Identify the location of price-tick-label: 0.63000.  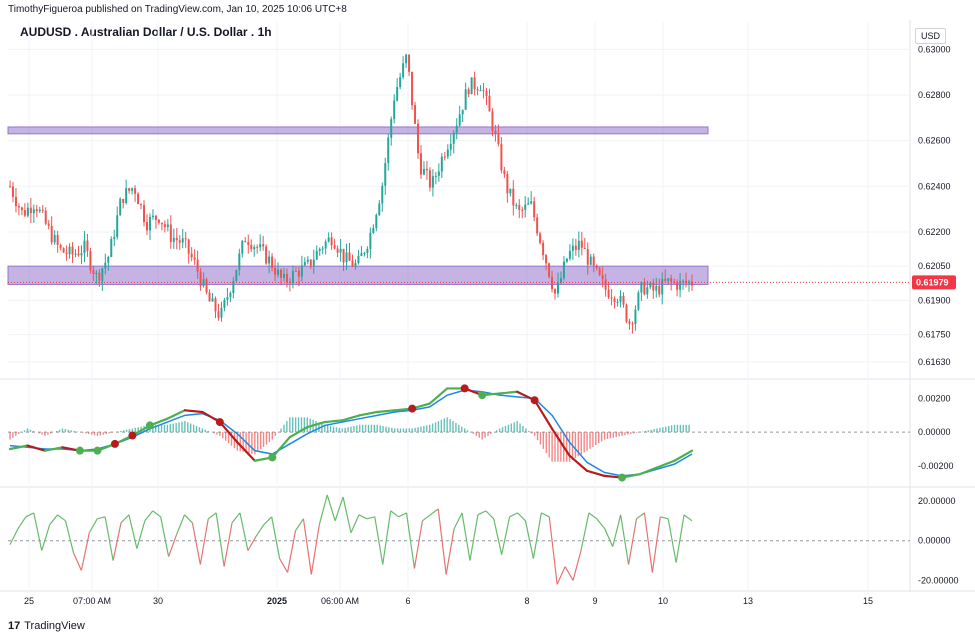
(934, 49).